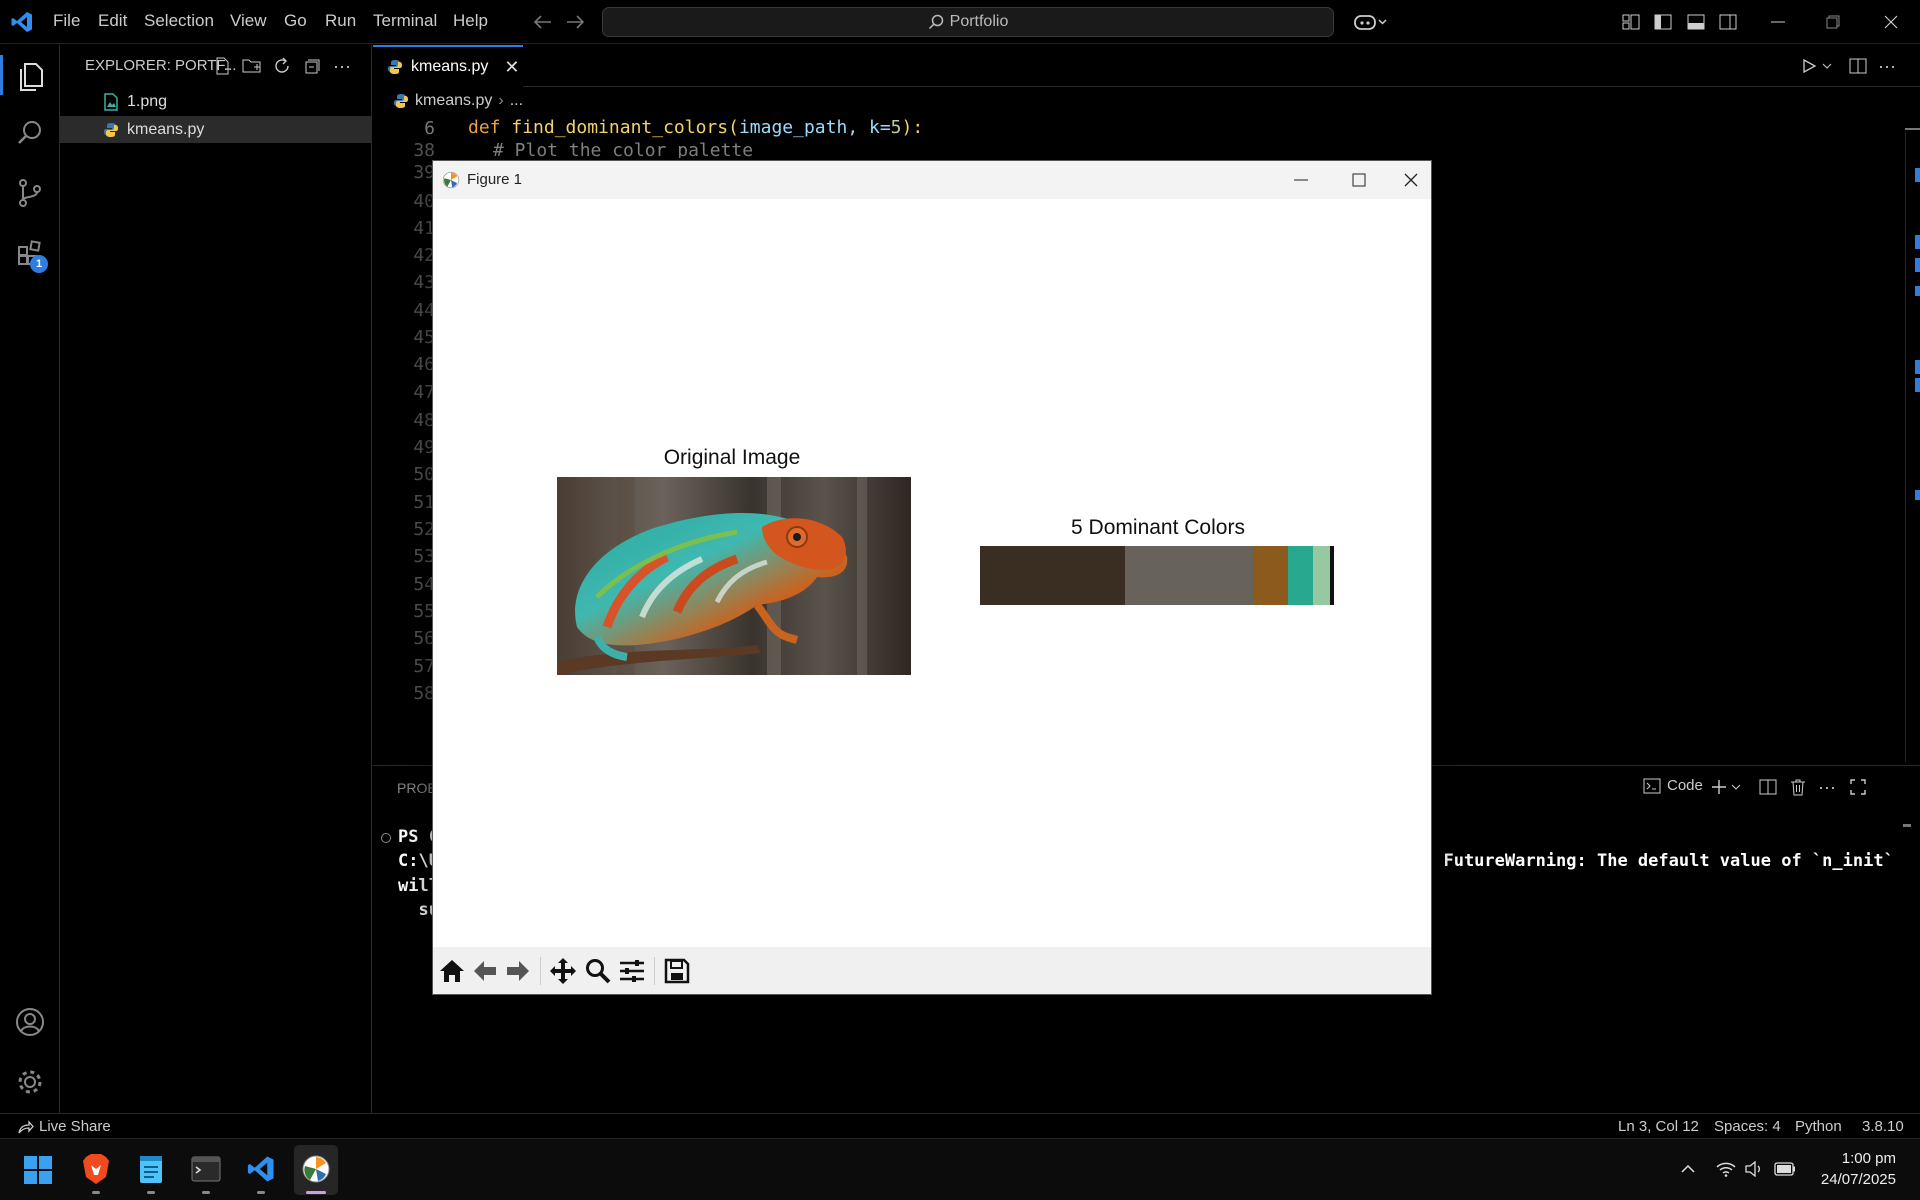 The height and width of the screenshot is (1200, 1920). What do you see at coordinates (1827, 66) in the screenshot?
I see `run-dropdown-chevron-down-icon` at bounding box center [1827, 66].